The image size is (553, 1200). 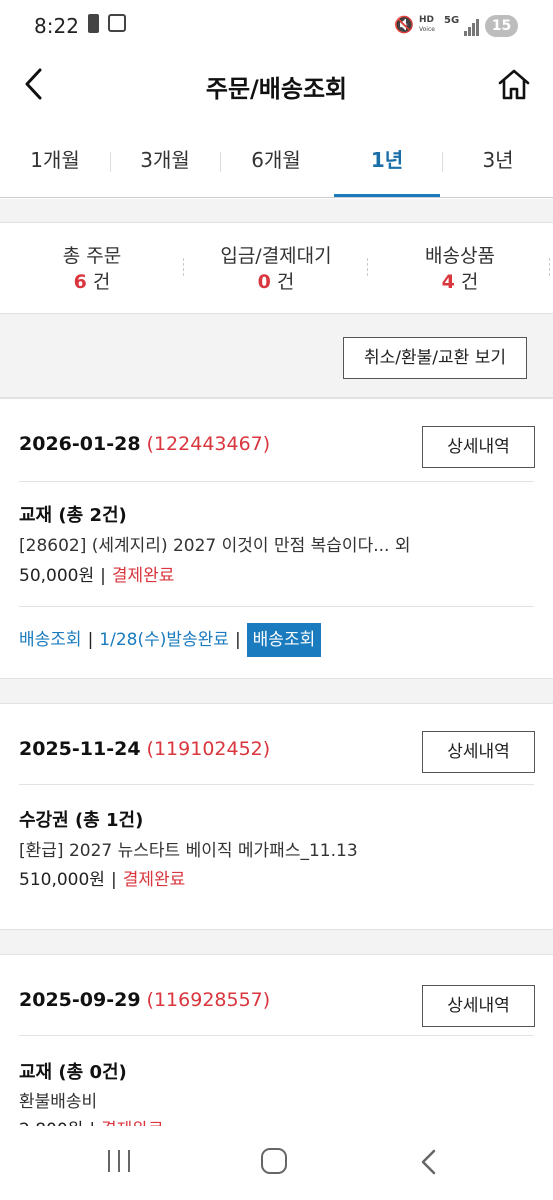 I want to click on order-date: 2026-01-28, so click(x=80, y=444).